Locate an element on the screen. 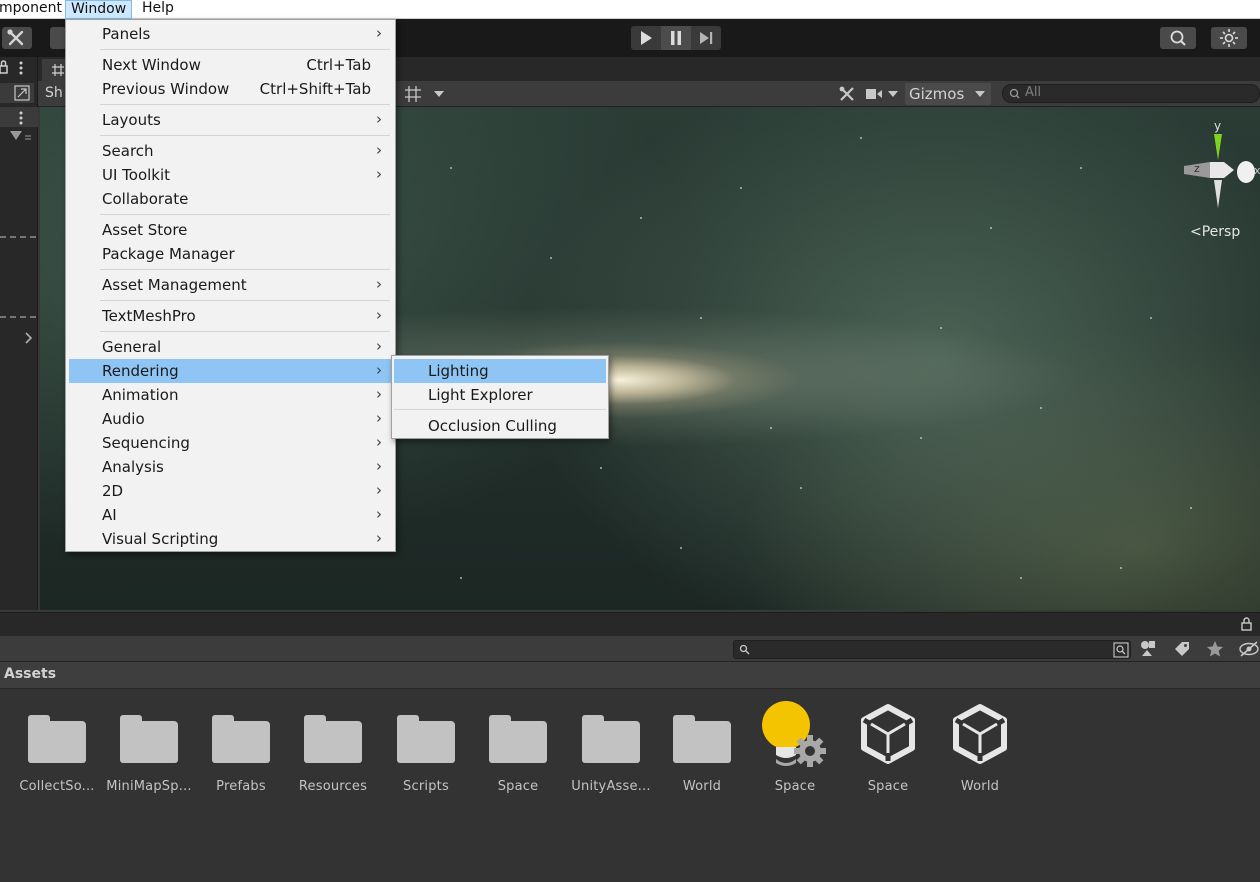  menu-item-ai: AI › is located at coordinates (230, 515).